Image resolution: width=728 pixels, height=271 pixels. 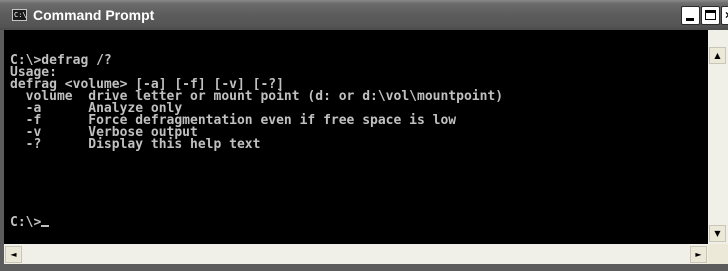 I want to click on window-title: Command Prompt, so click(x=94, y=15).